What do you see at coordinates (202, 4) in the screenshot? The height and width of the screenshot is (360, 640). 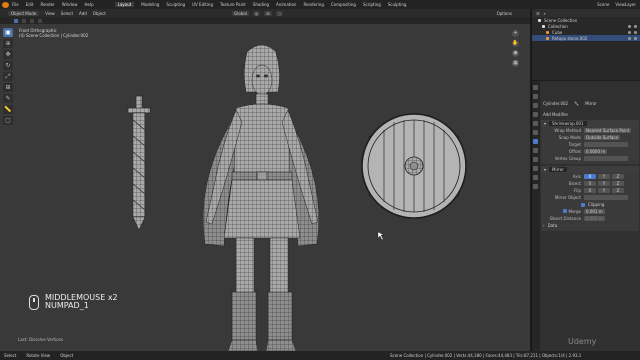 I see `tab-uv-editing: UV Editing` at bounding box center [202, 4].